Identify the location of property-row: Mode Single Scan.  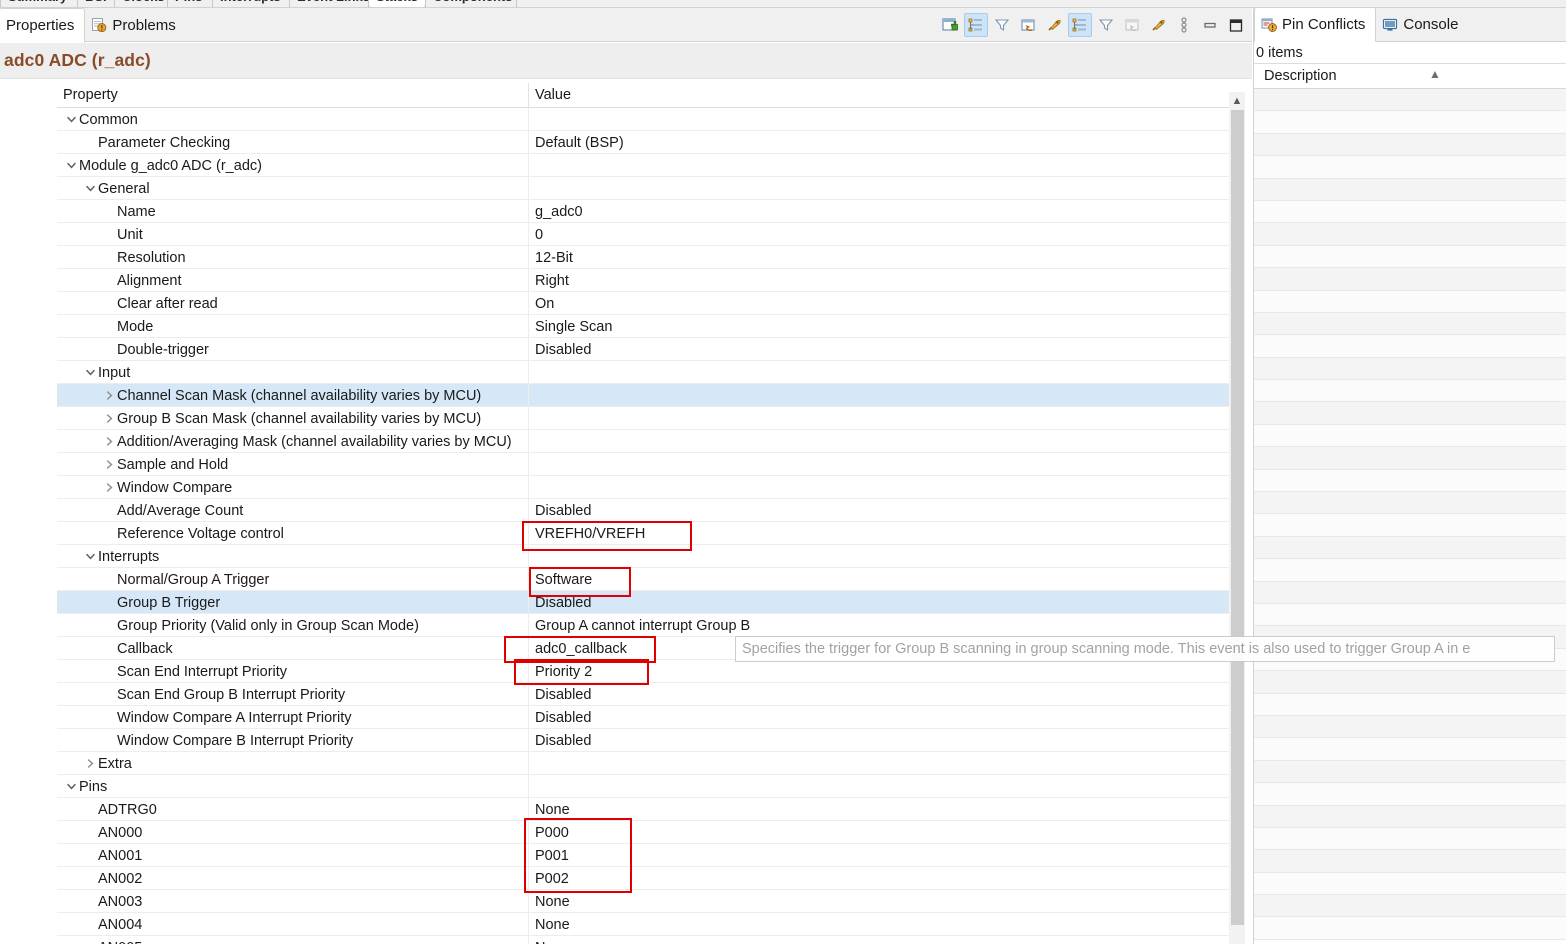
(643, 326).